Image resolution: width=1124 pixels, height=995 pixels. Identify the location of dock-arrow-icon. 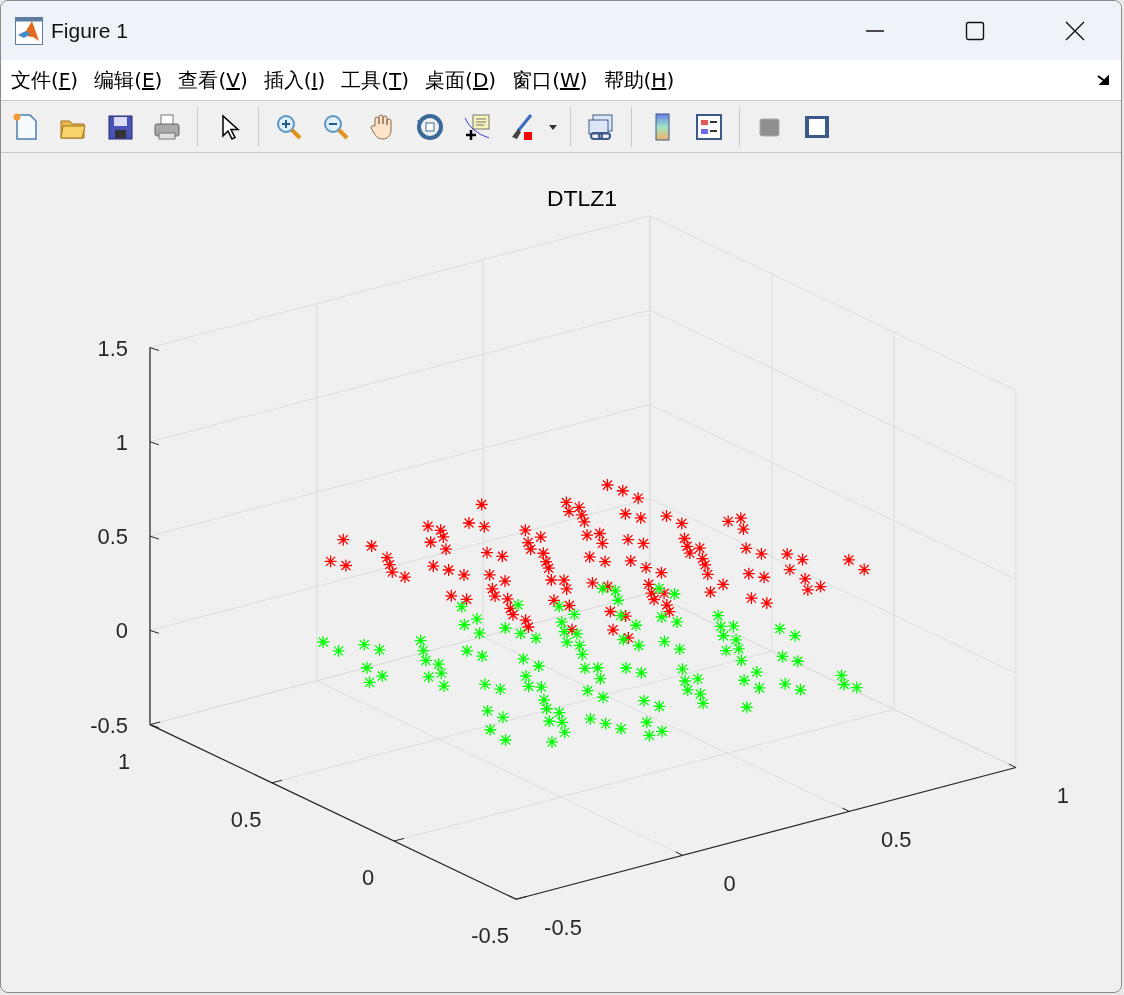
(1104, 80).